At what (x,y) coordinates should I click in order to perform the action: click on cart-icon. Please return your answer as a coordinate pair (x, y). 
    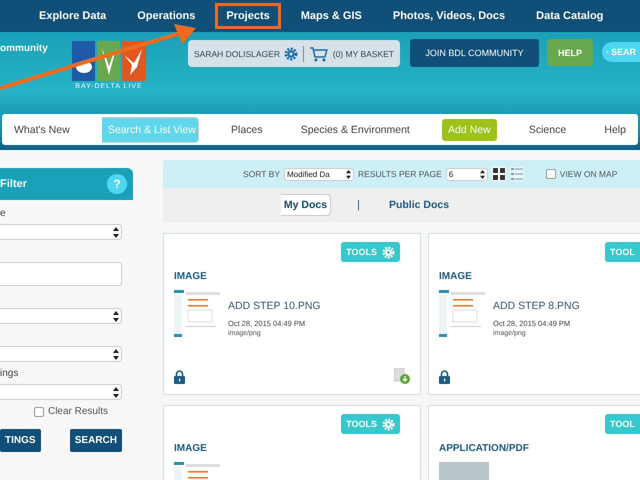
    Looking at the image, I should click on (318, 54).